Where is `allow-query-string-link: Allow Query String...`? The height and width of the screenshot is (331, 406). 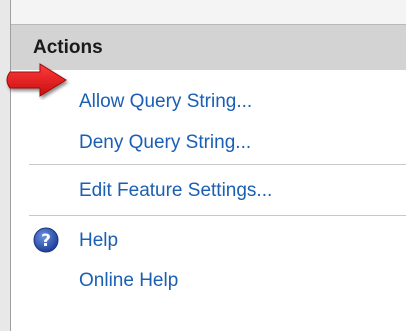
allow-query-string-link: Allow Query String... is located at coordinates (165, 102).